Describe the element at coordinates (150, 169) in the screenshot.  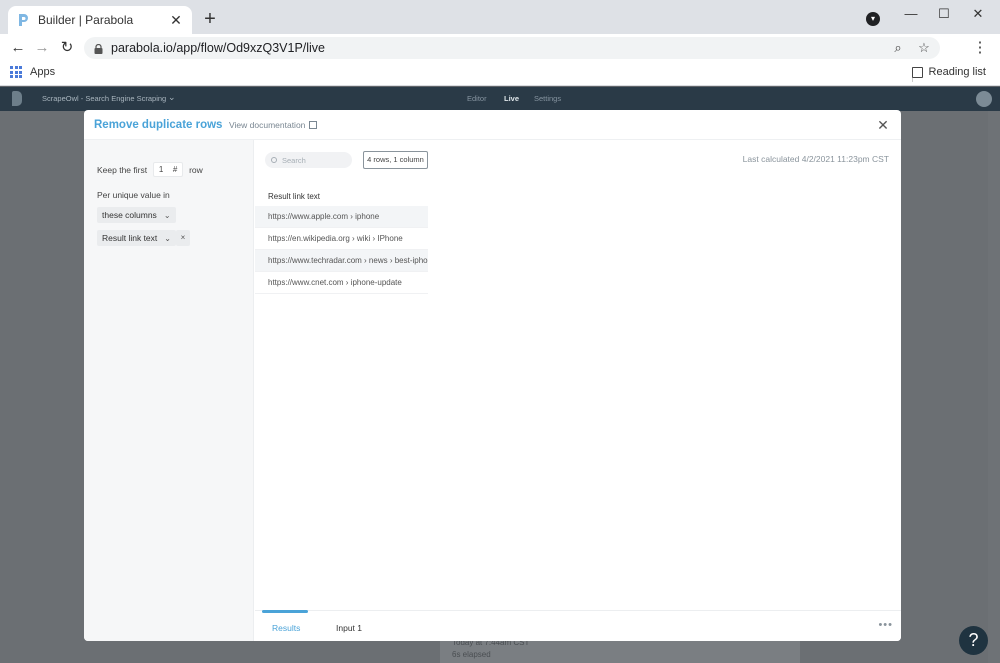
I see `keep-first-row: Keep the first 1 # row` at that location.